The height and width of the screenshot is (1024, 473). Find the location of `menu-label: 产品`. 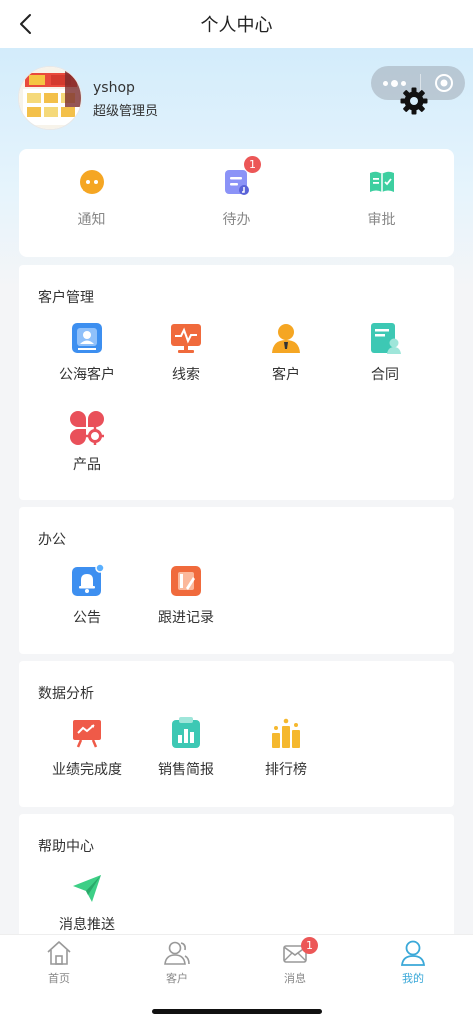

menu-label: 产品 is located at coordinates (87, 465).